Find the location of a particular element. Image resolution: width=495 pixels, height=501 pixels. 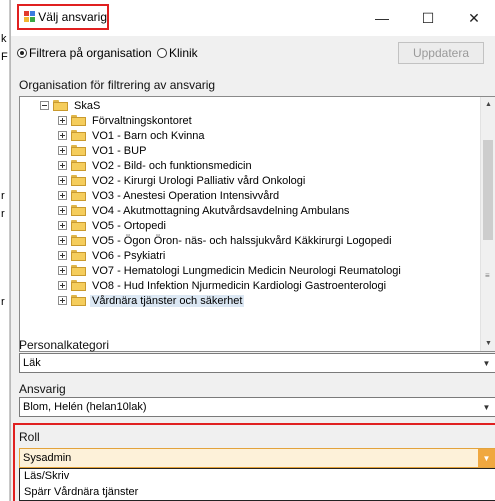

personal-category-select: Läk ▼ is located at coordinates (257, 363).